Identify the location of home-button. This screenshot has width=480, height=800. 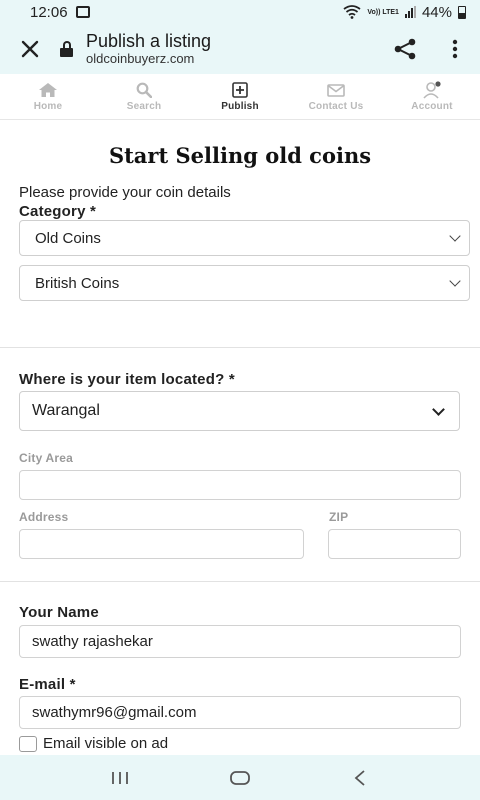
(240, 778).